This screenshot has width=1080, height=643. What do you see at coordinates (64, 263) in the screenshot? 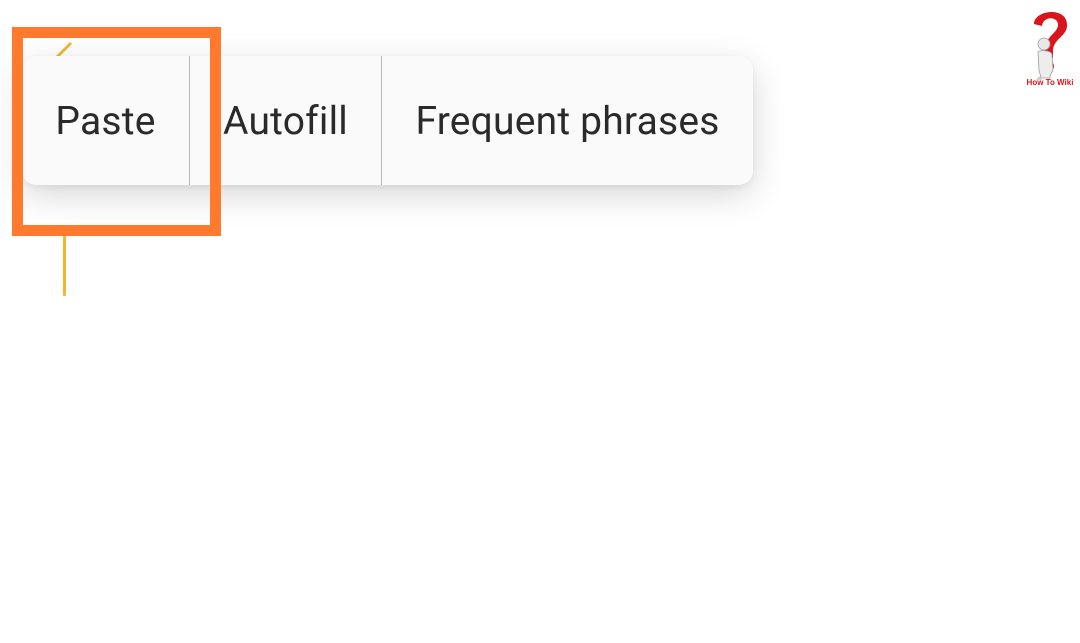
I see `text-cursor-line` at bounding box center [64, 263].